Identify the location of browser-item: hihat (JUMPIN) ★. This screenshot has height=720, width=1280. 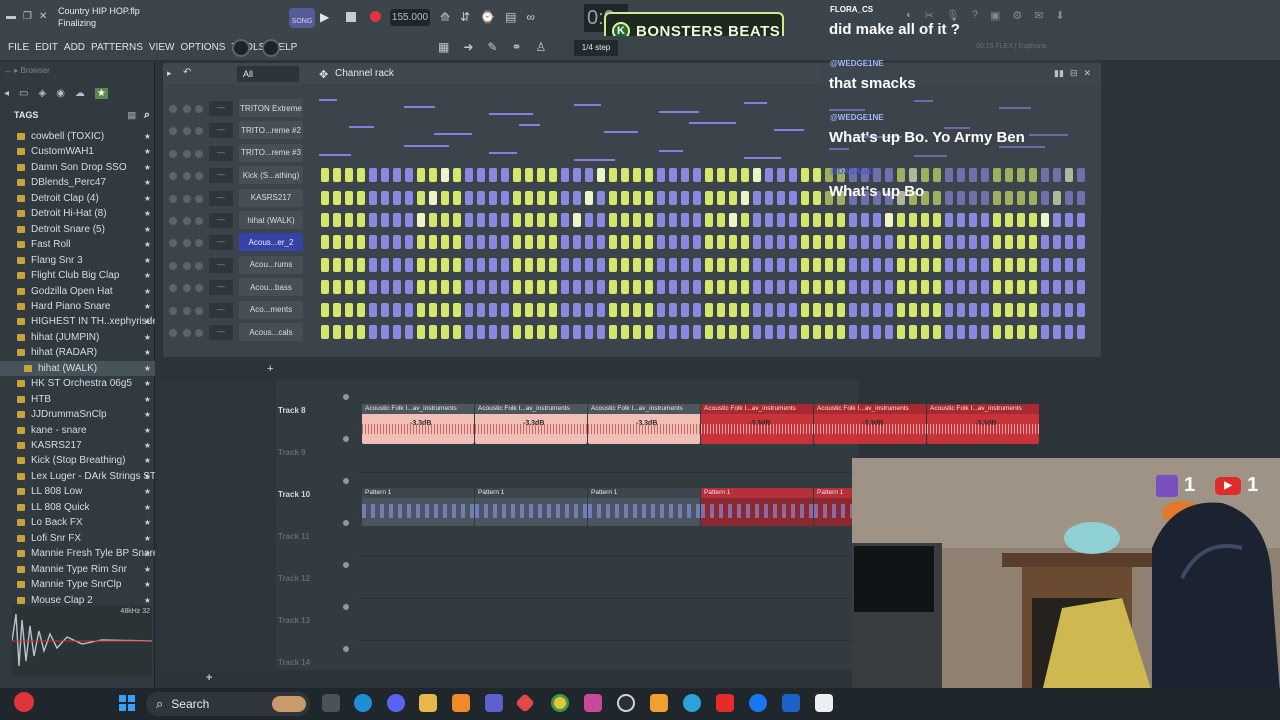
(77, 337).